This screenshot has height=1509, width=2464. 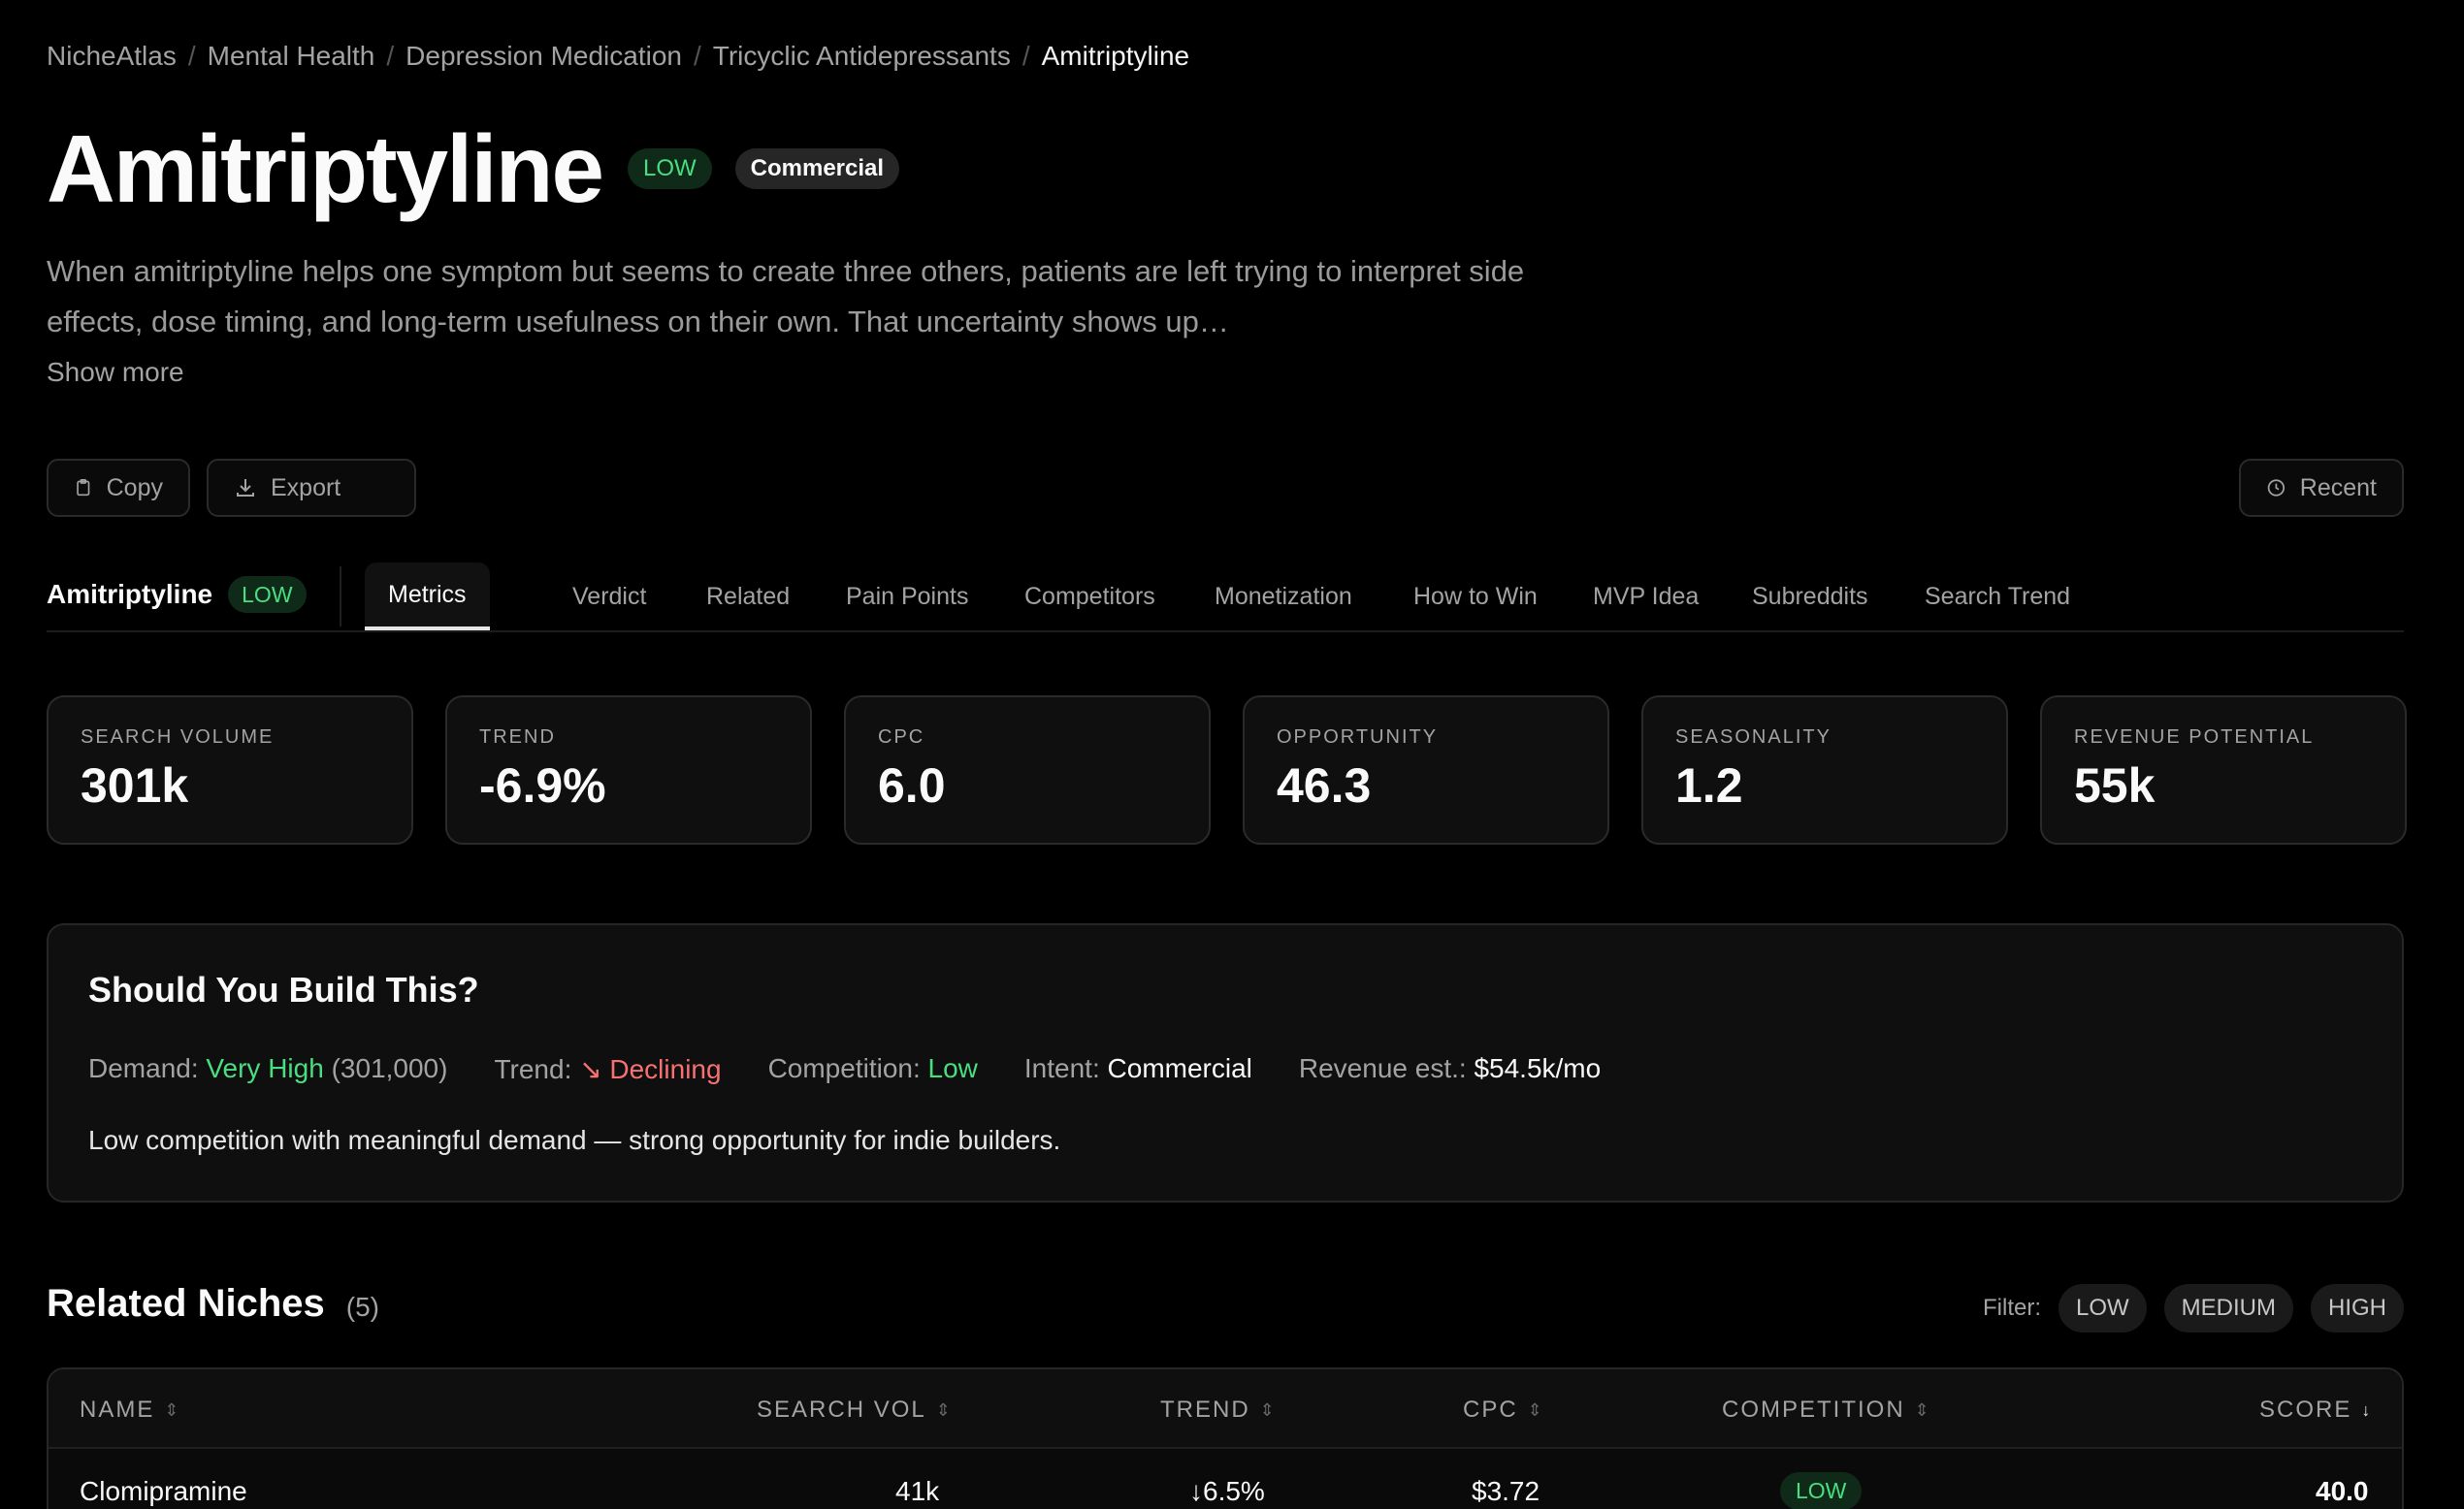 What do you see at coordinates (1138, 1069) in the screenshot?
I see `intent-fact: Intent: Commercial` at bounding box center [1138, 1069].